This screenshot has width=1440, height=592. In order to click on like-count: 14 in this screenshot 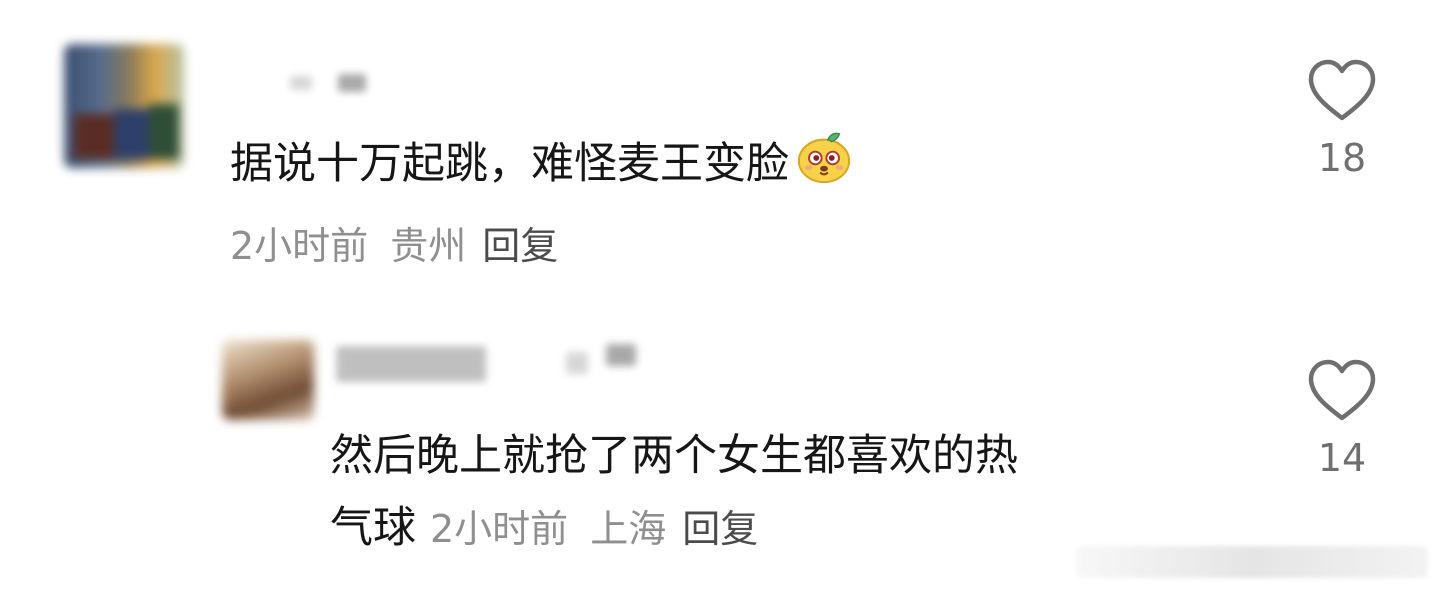, I will do `click(1342, 458)`.